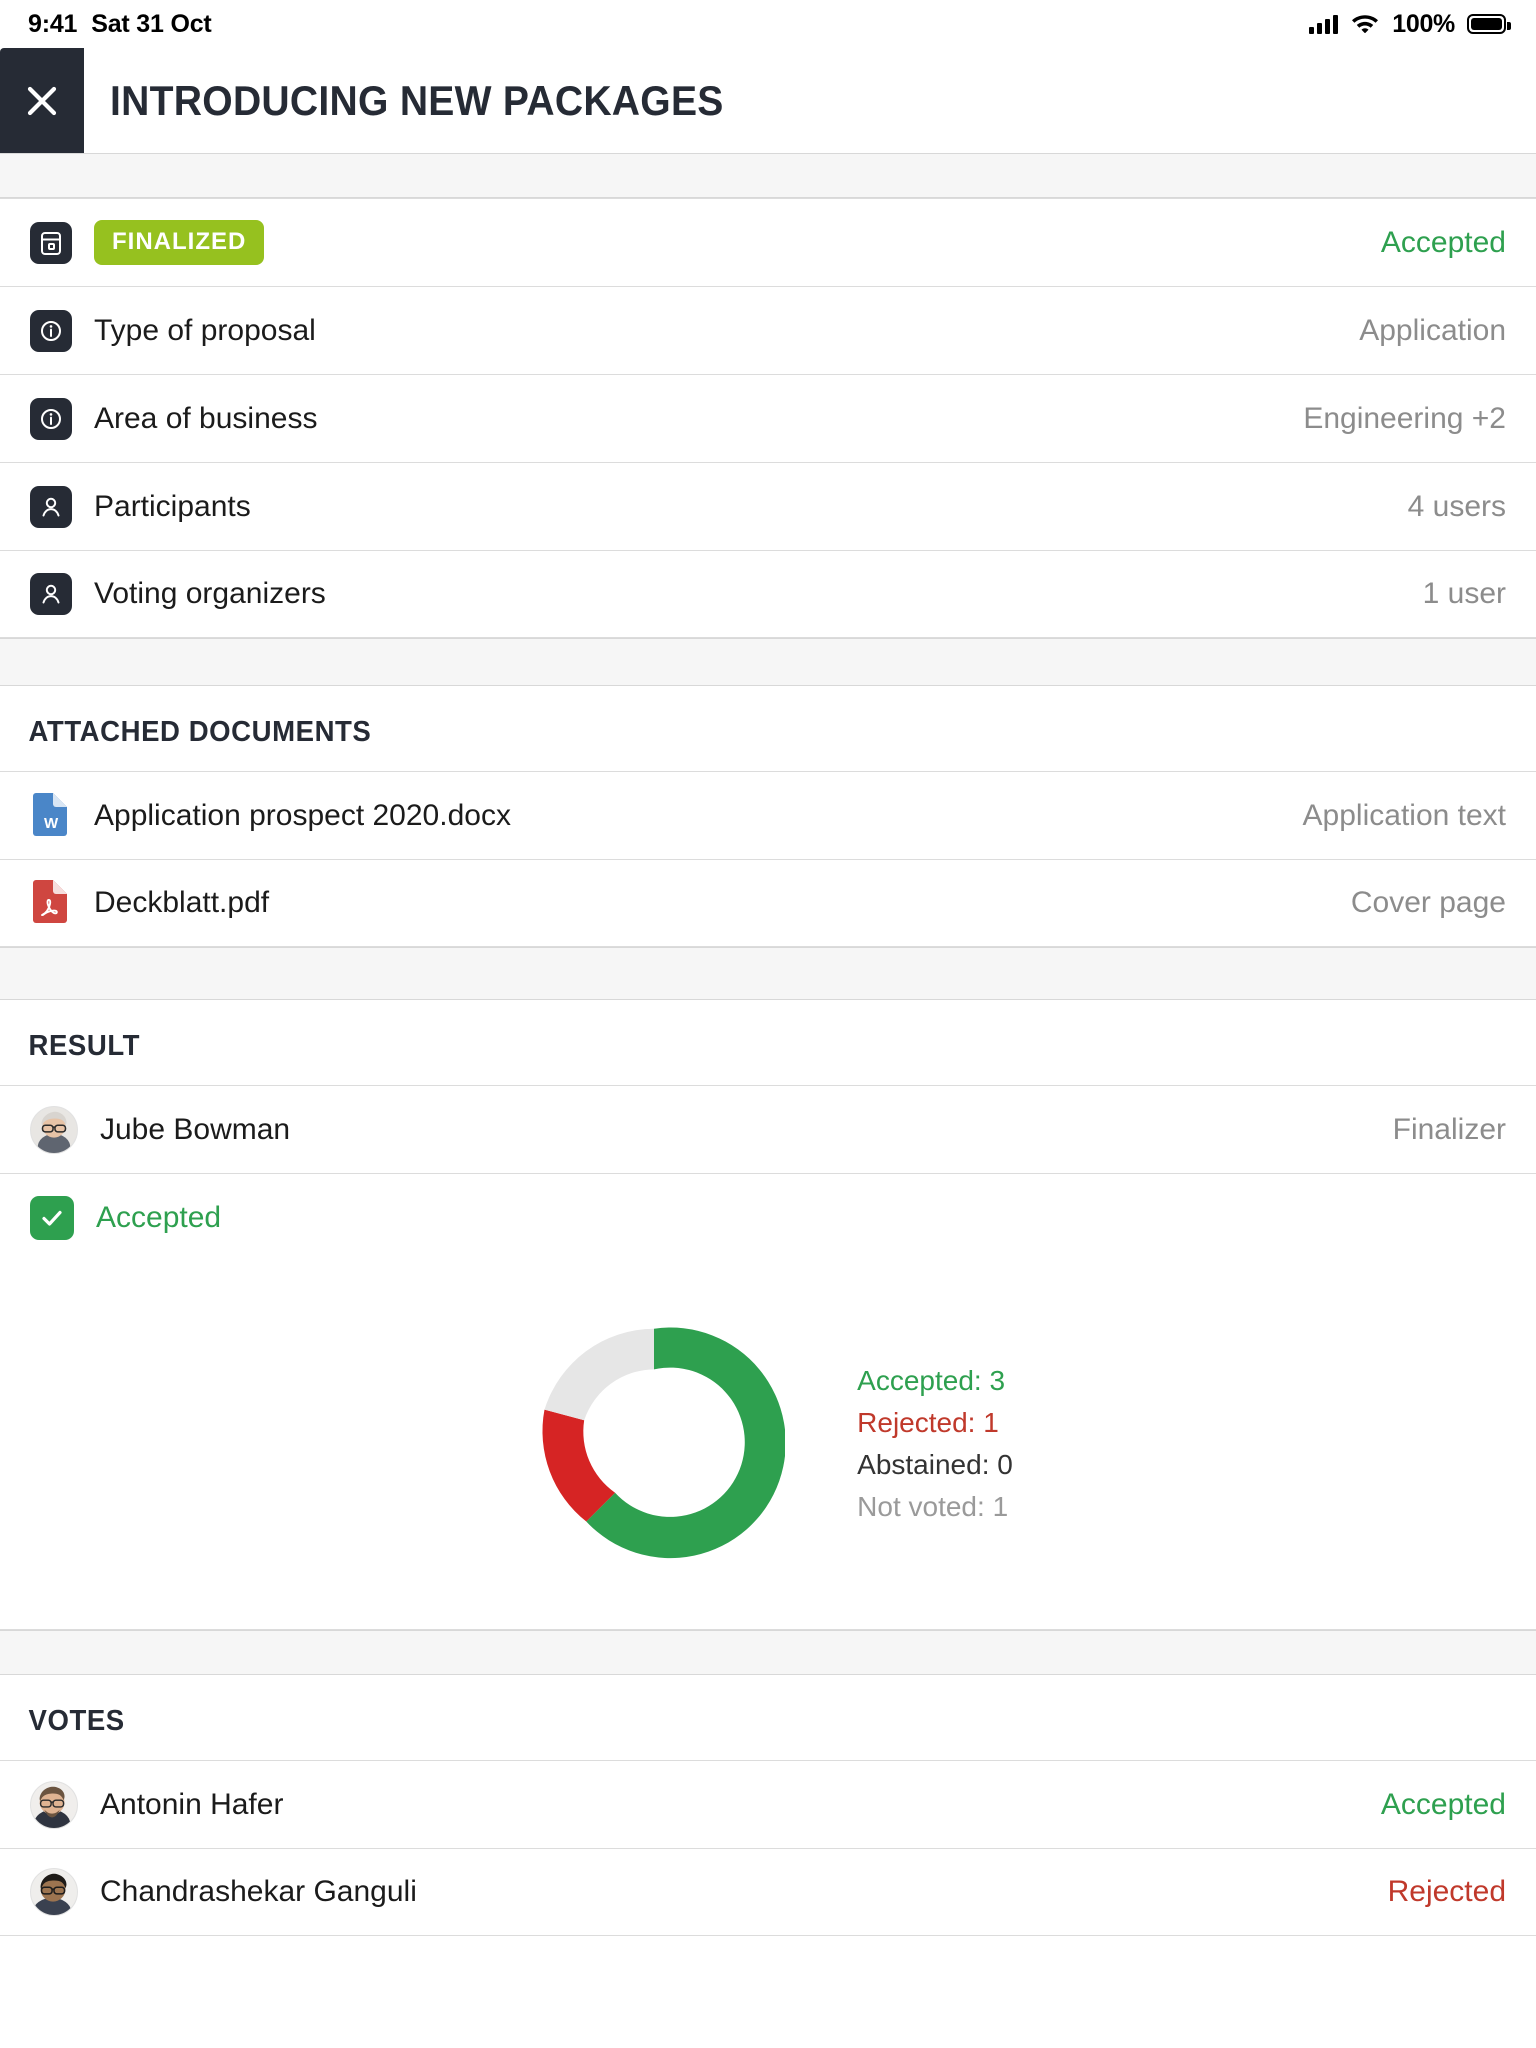  Describe the element at coordinates (1432, 330) in the screenshot. I see `info-row-type-of-proposal-value: Application` at that location.